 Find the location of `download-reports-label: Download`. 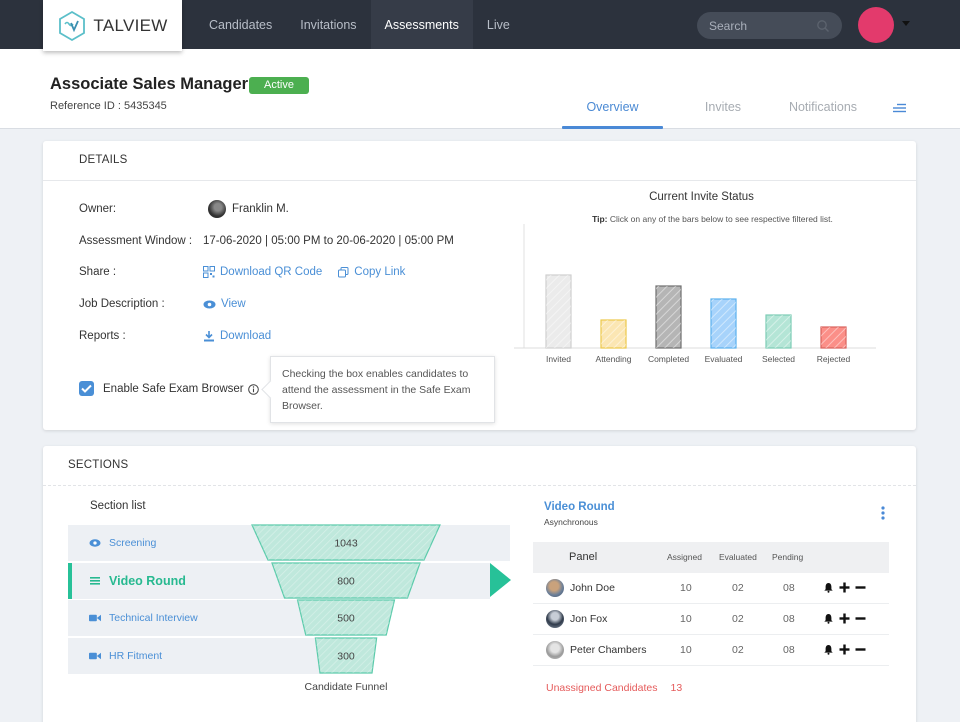

download-reports-label: Download is located at coordinates (246, 336).